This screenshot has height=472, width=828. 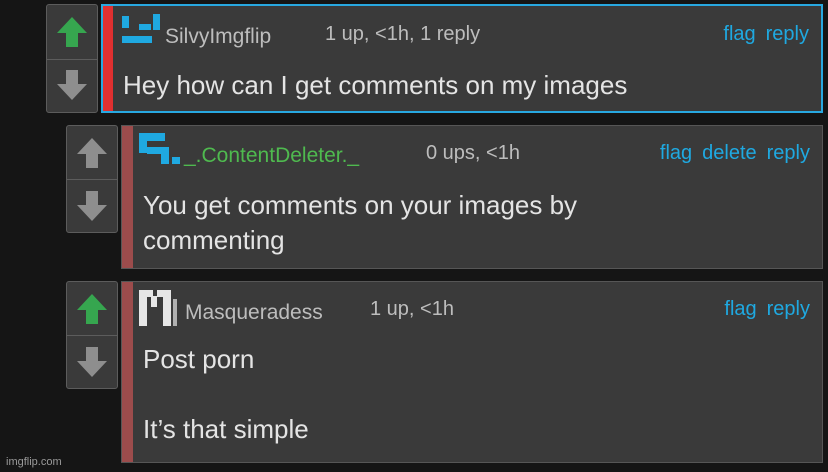 What do you see at coordinates (403, 34) in the screenshot?
I see `comment-meta: 1 up, <1h, 1 reply` at bounding box center [403, 34].